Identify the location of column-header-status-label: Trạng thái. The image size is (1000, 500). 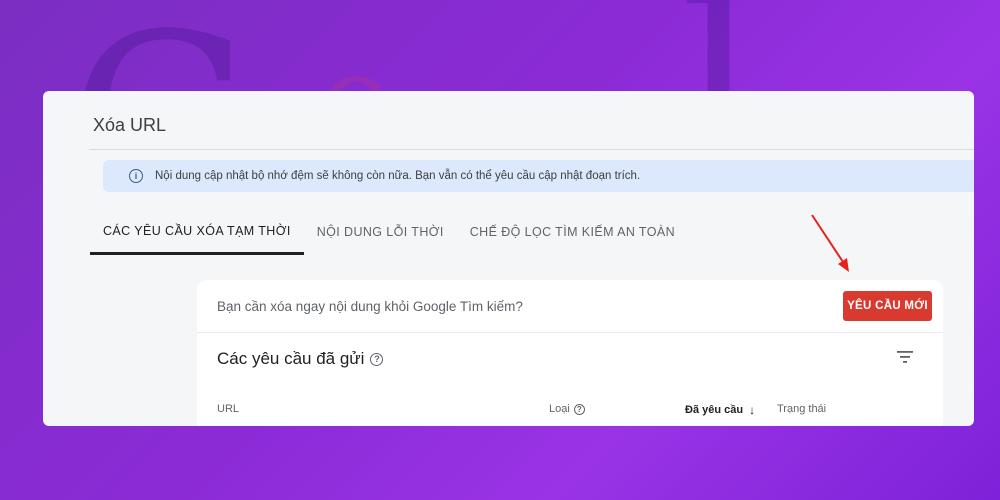
(802, 409).